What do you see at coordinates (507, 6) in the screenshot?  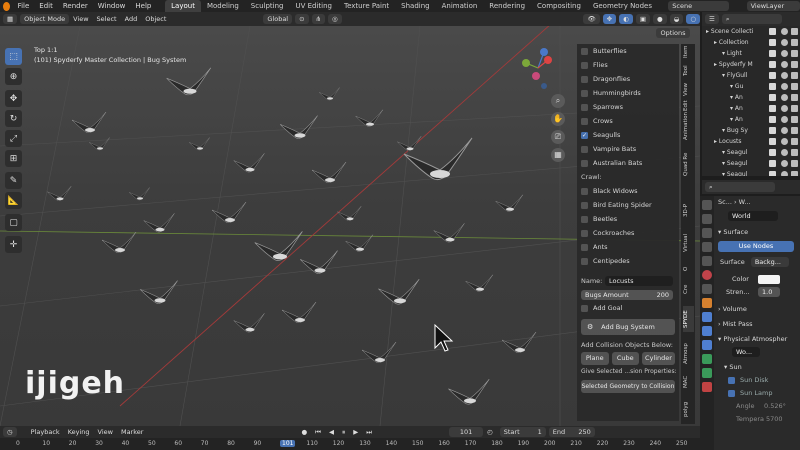 I see `workspace-tab-rendering: Rendering` at bounding box center [507, 6].